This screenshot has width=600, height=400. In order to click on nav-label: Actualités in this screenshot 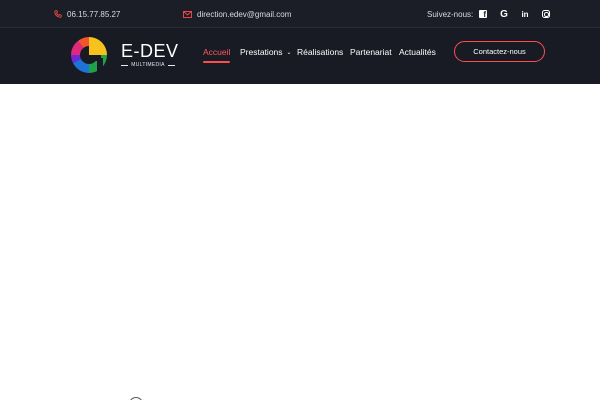, I will do `click(417, 52)`.